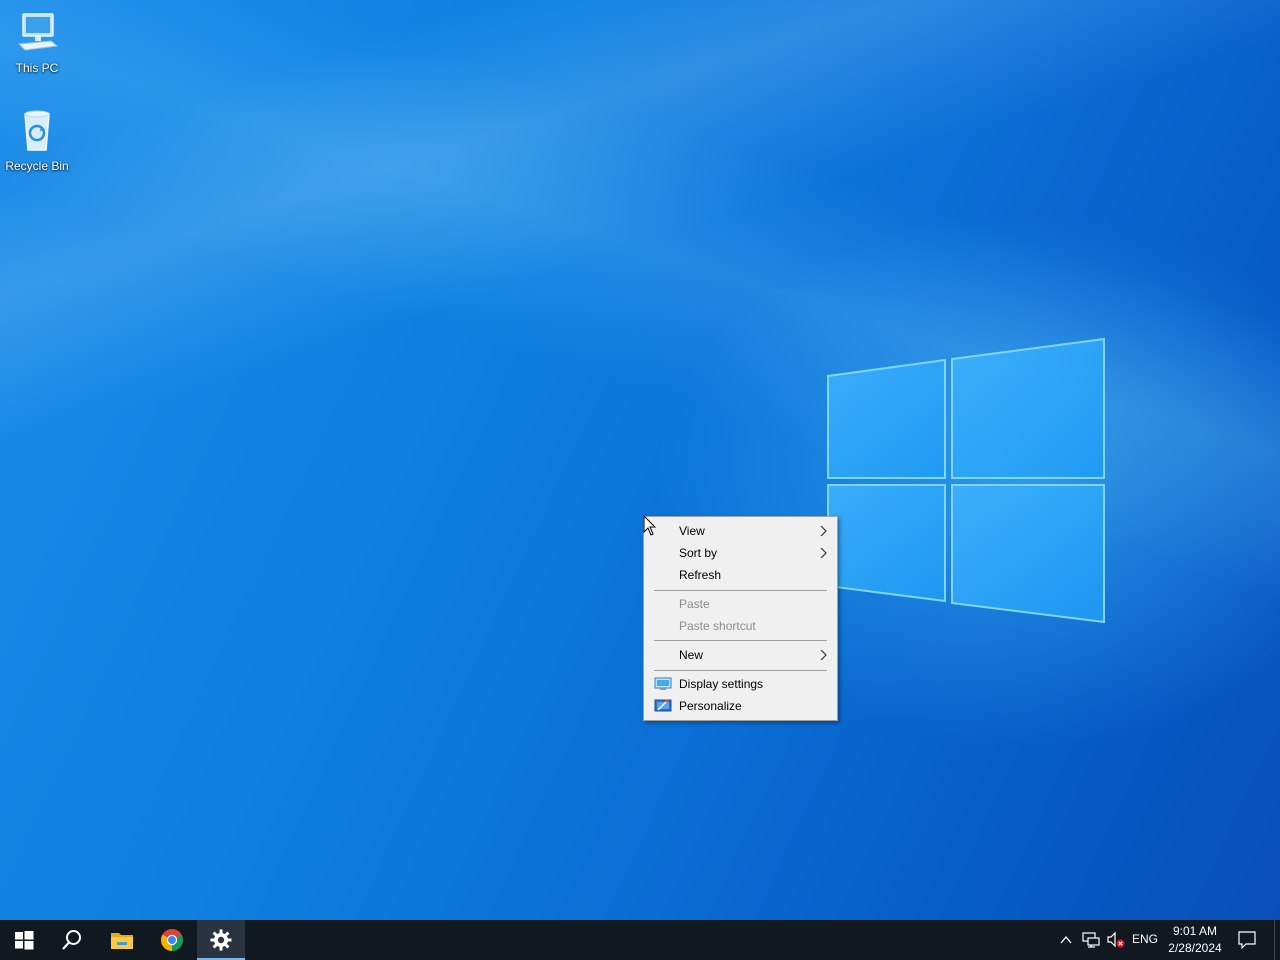 The height and width of the screenshot is (960, 1280). What do you see at coordinates (1091, 940) in the screenshot?
I see `network-icon` at bounding box center [1091, 940].